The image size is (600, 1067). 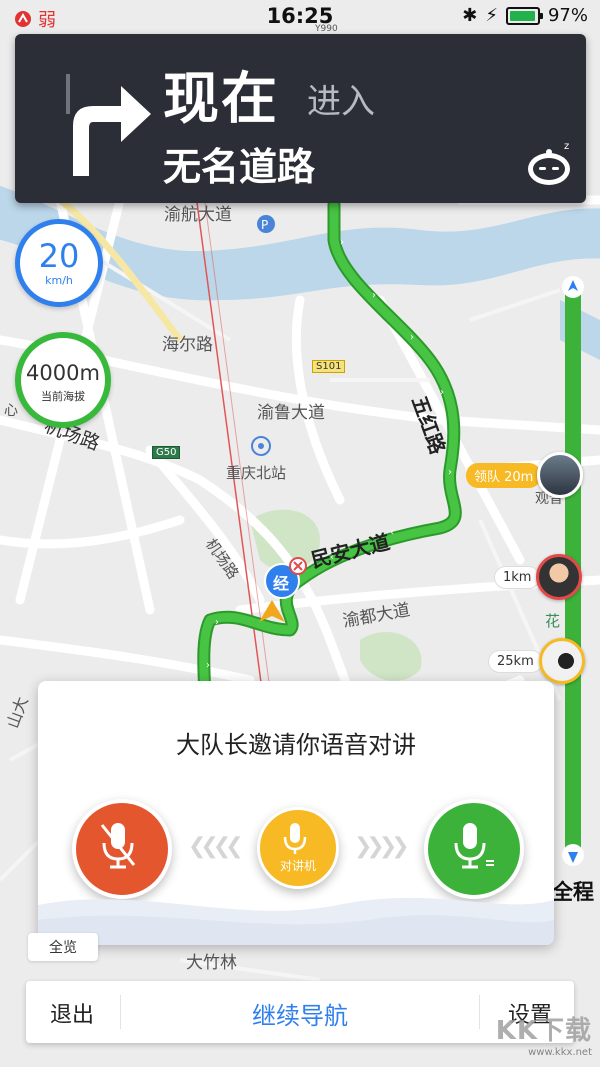 What do you see at coordinates (382, 846) in the screenshot?
I see `right-chevrons: ❯❯❯❯` at bounding box center [382, 846].